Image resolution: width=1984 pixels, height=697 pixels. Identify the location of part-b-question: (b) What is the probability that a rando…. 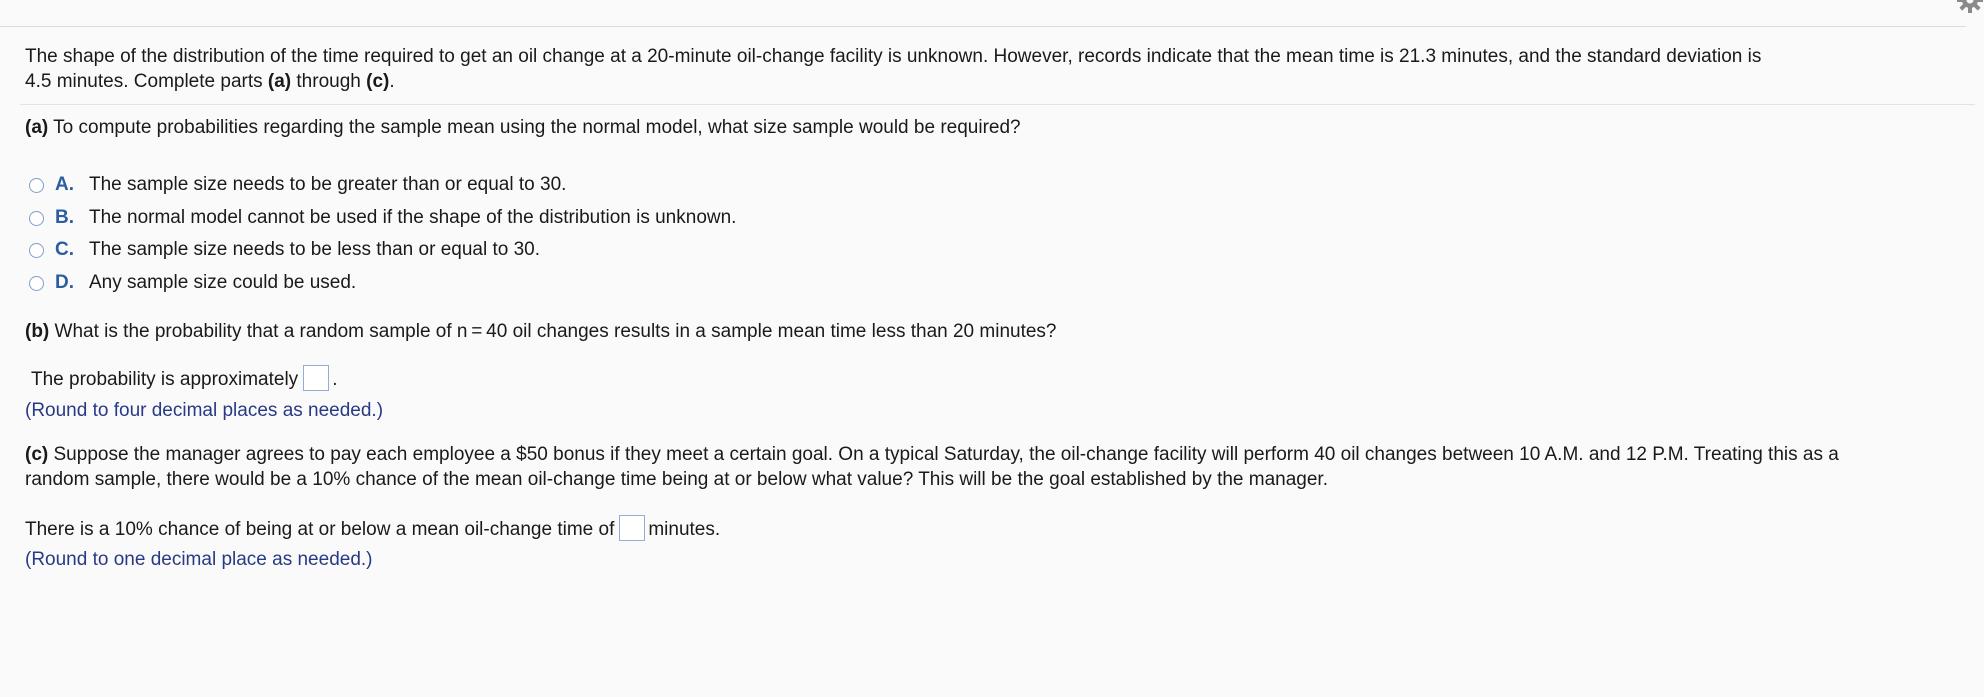
(541, 331).